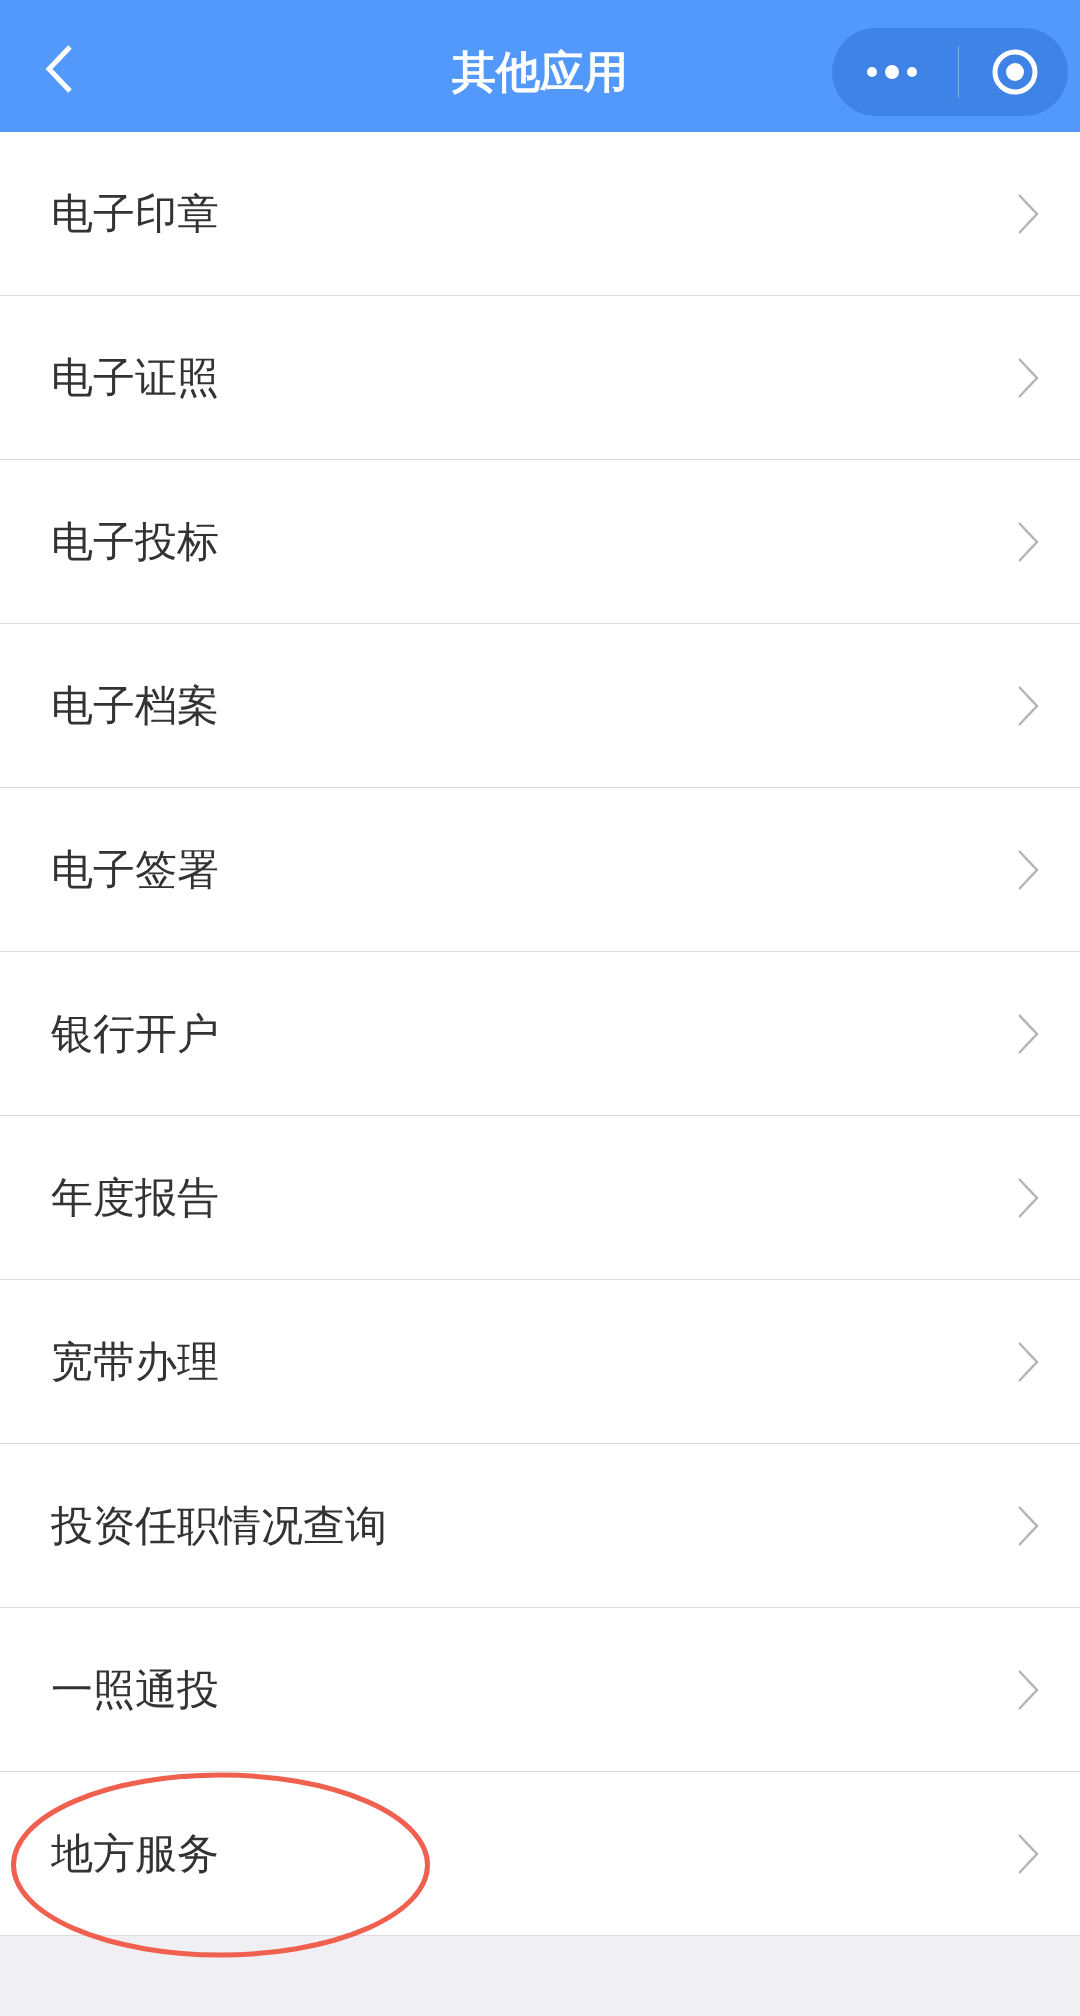  What do you see at coordinates (540, 542) in the screenshot?
I see `menu-item: 电子投标` at bounding box center [540, 542].